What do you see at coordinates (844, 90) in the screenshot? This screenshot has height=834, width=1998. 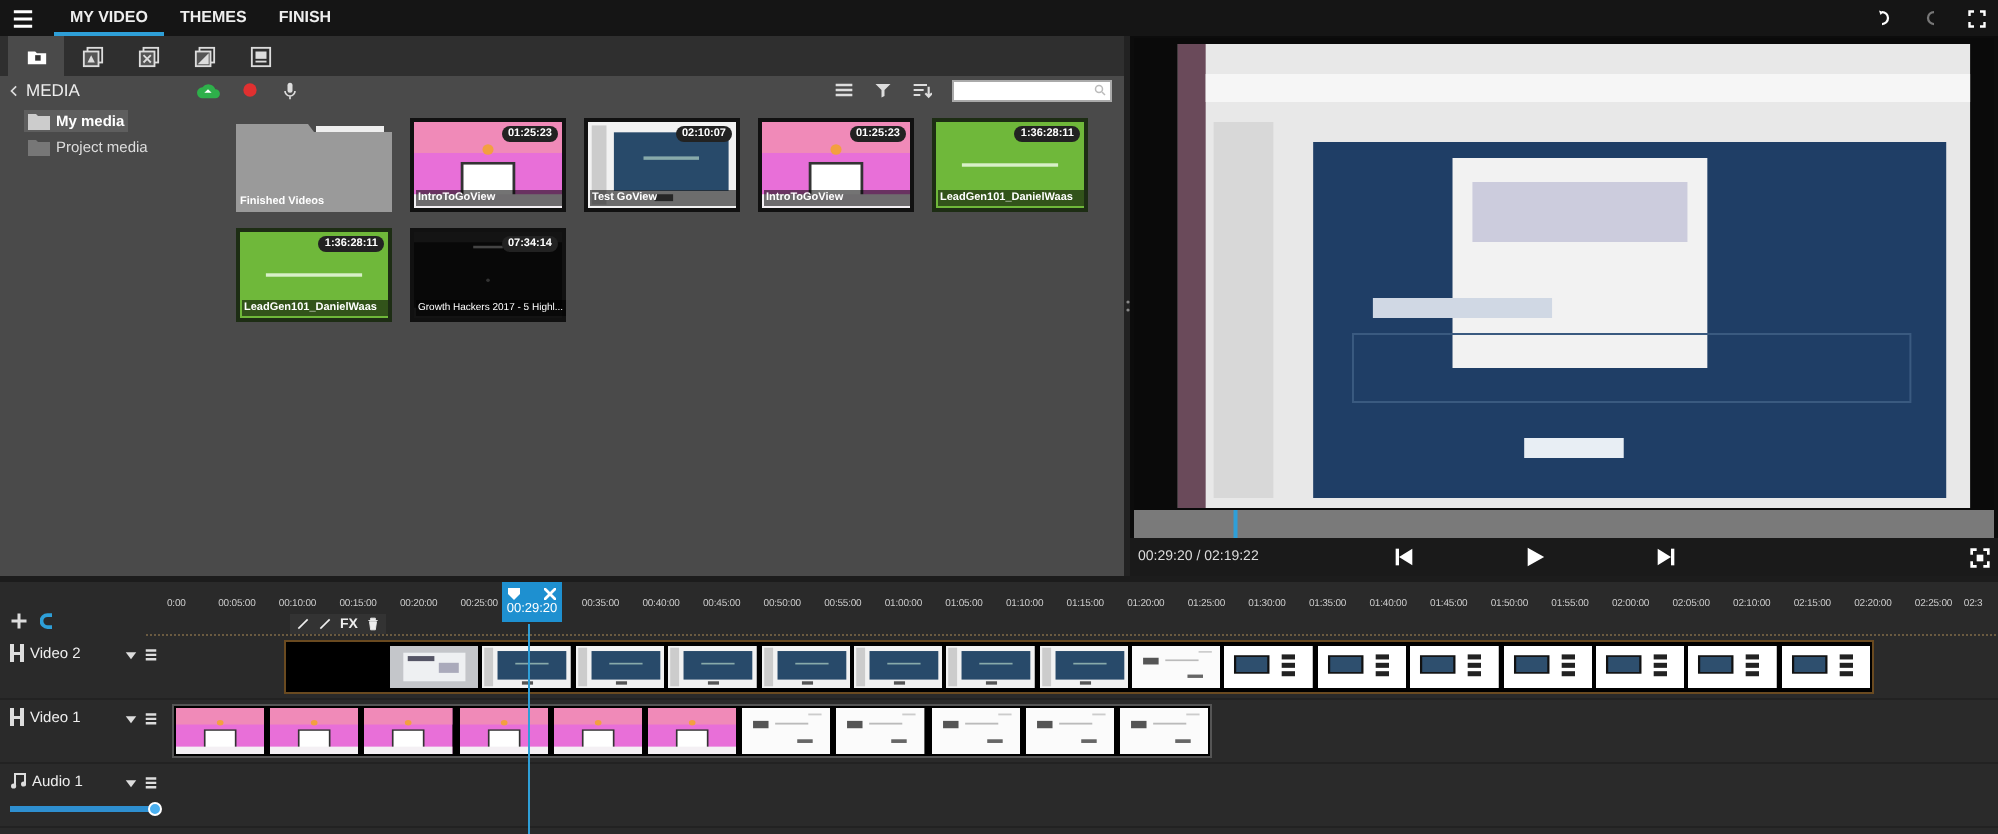 I see `list-view-icon` at bounding box center [844, 90].